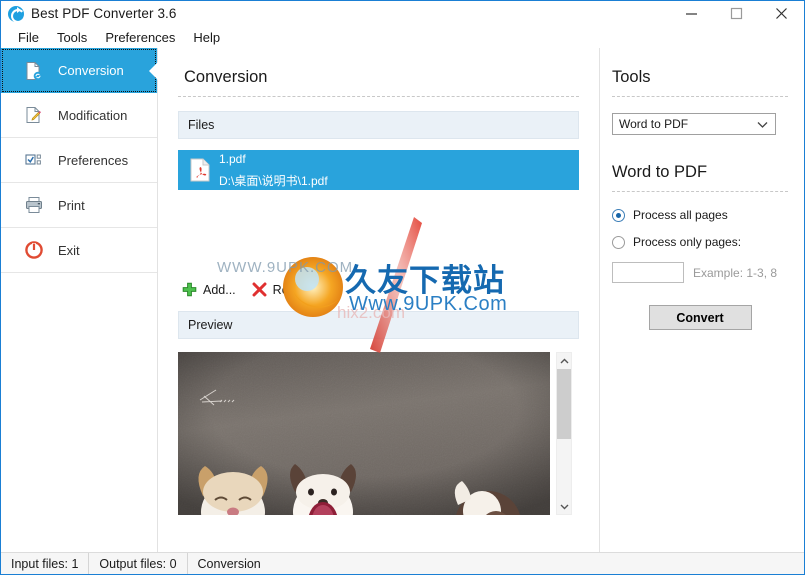 The height and width of the screenshot is (575, 805). Describe the element at coordinates (45, 563) in the screenshot. I see `status-input-files: Input files: 1` at that location.